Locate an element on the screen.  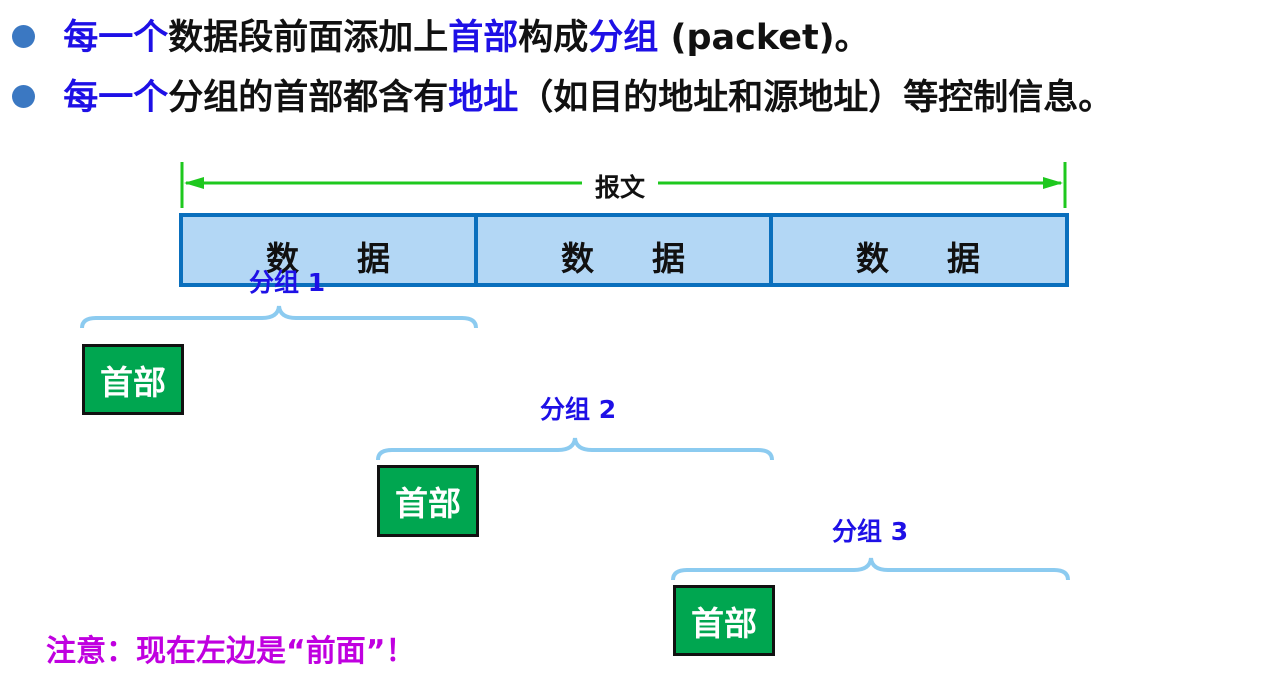
packet-2-brace is located at coordinates (575, 449).